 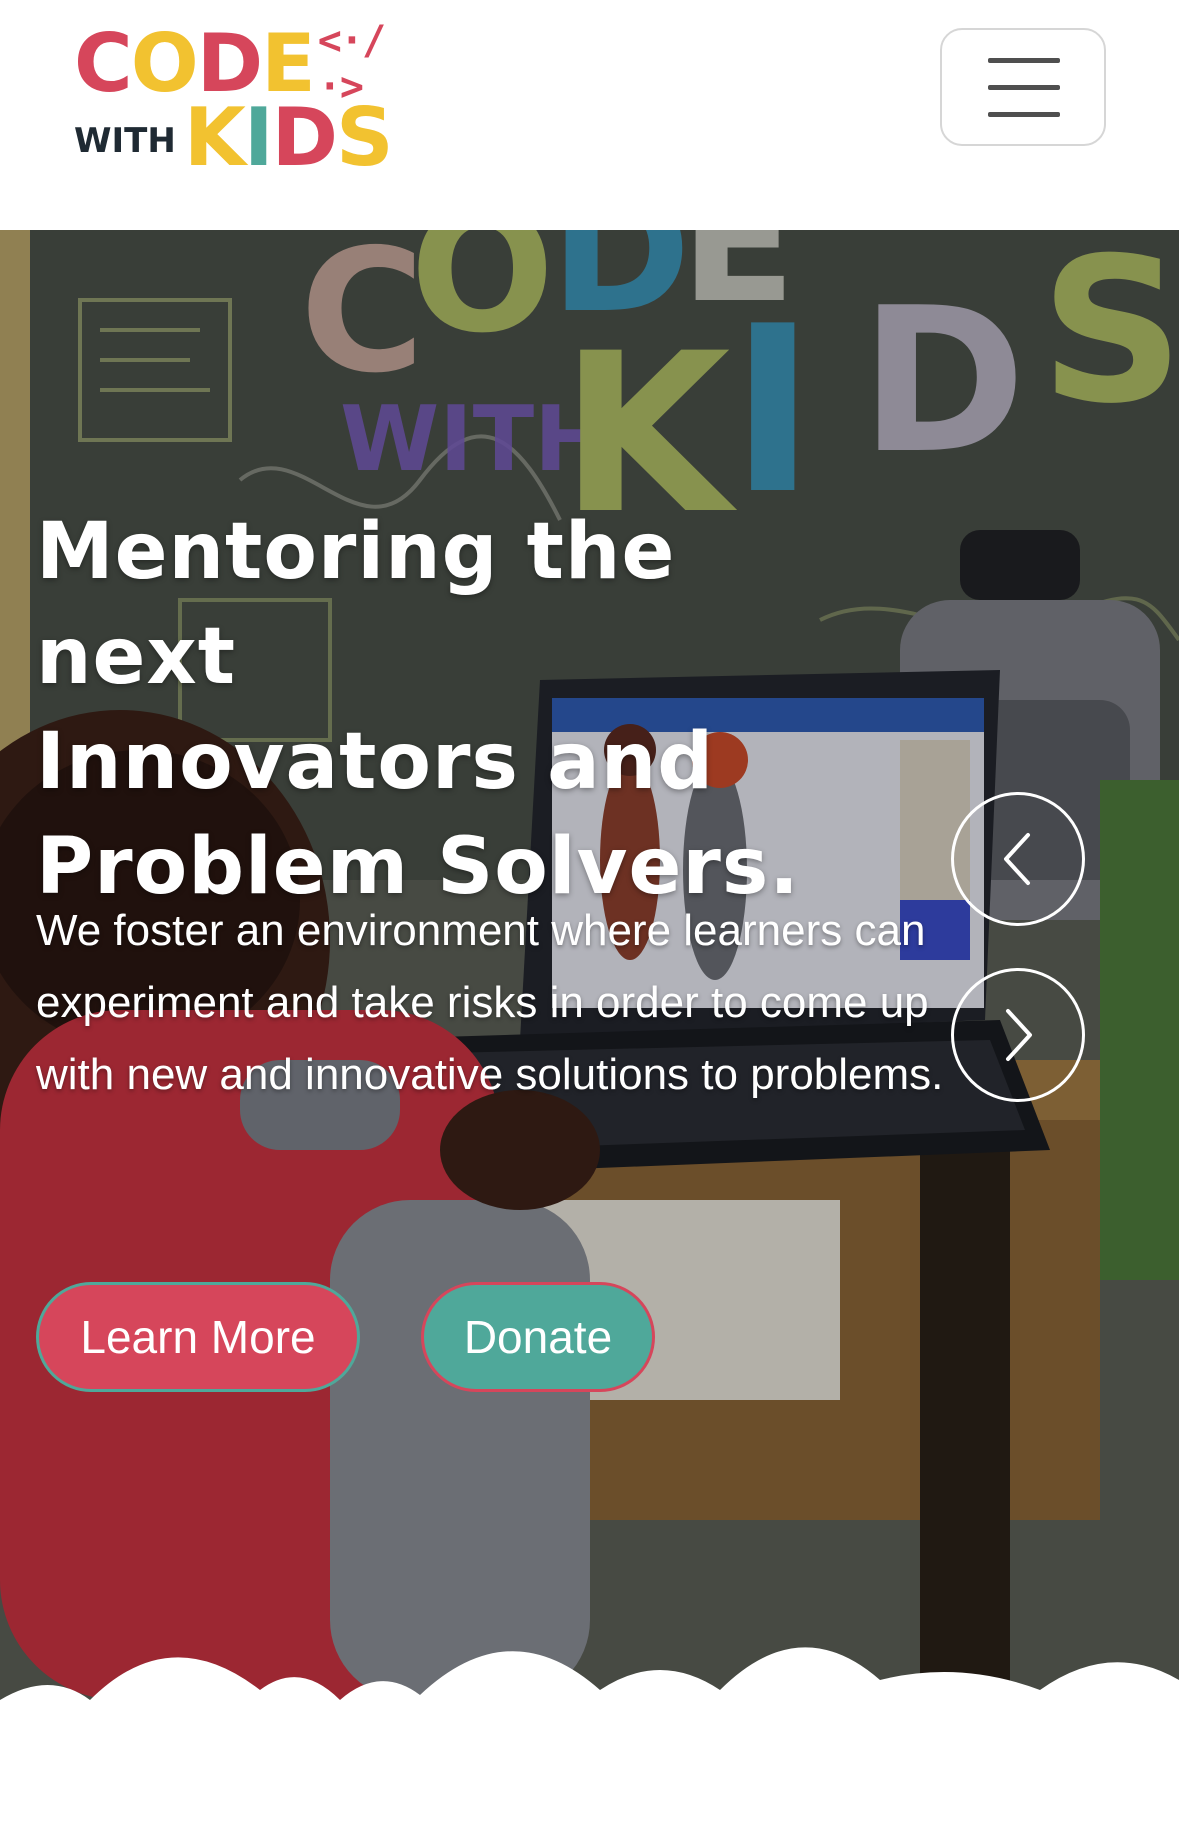 I want to click on carousel-prev-button, so click(x=1018, y=859).